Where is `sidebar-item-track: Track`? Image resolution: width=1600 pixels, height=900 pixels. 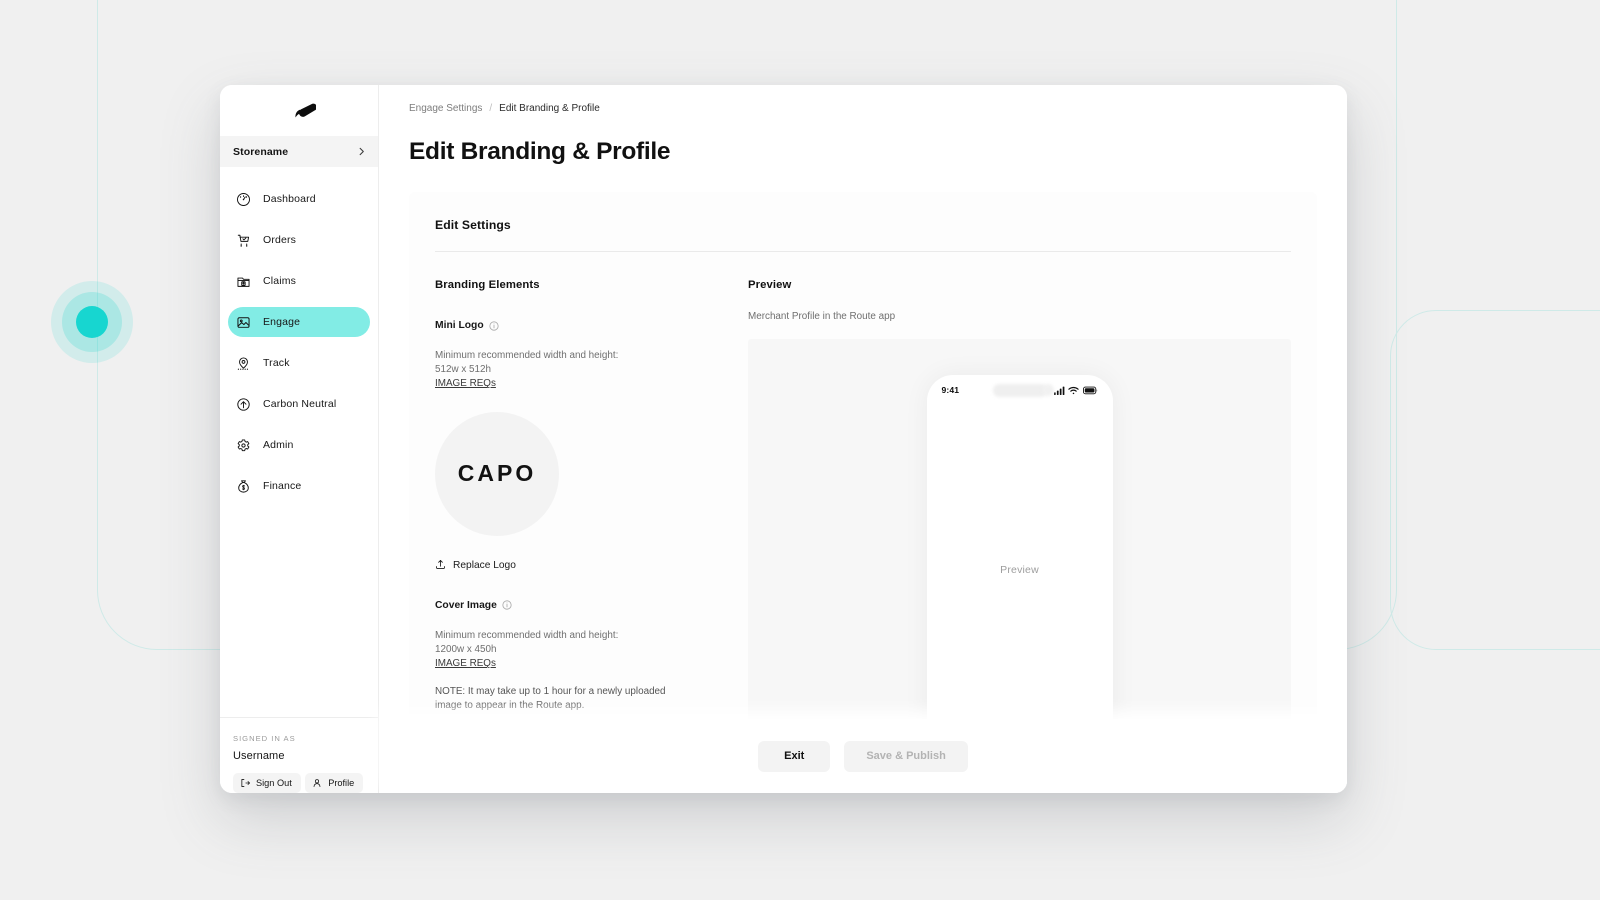 sidebar-item-track: Track is located at coordinates (299, 363).